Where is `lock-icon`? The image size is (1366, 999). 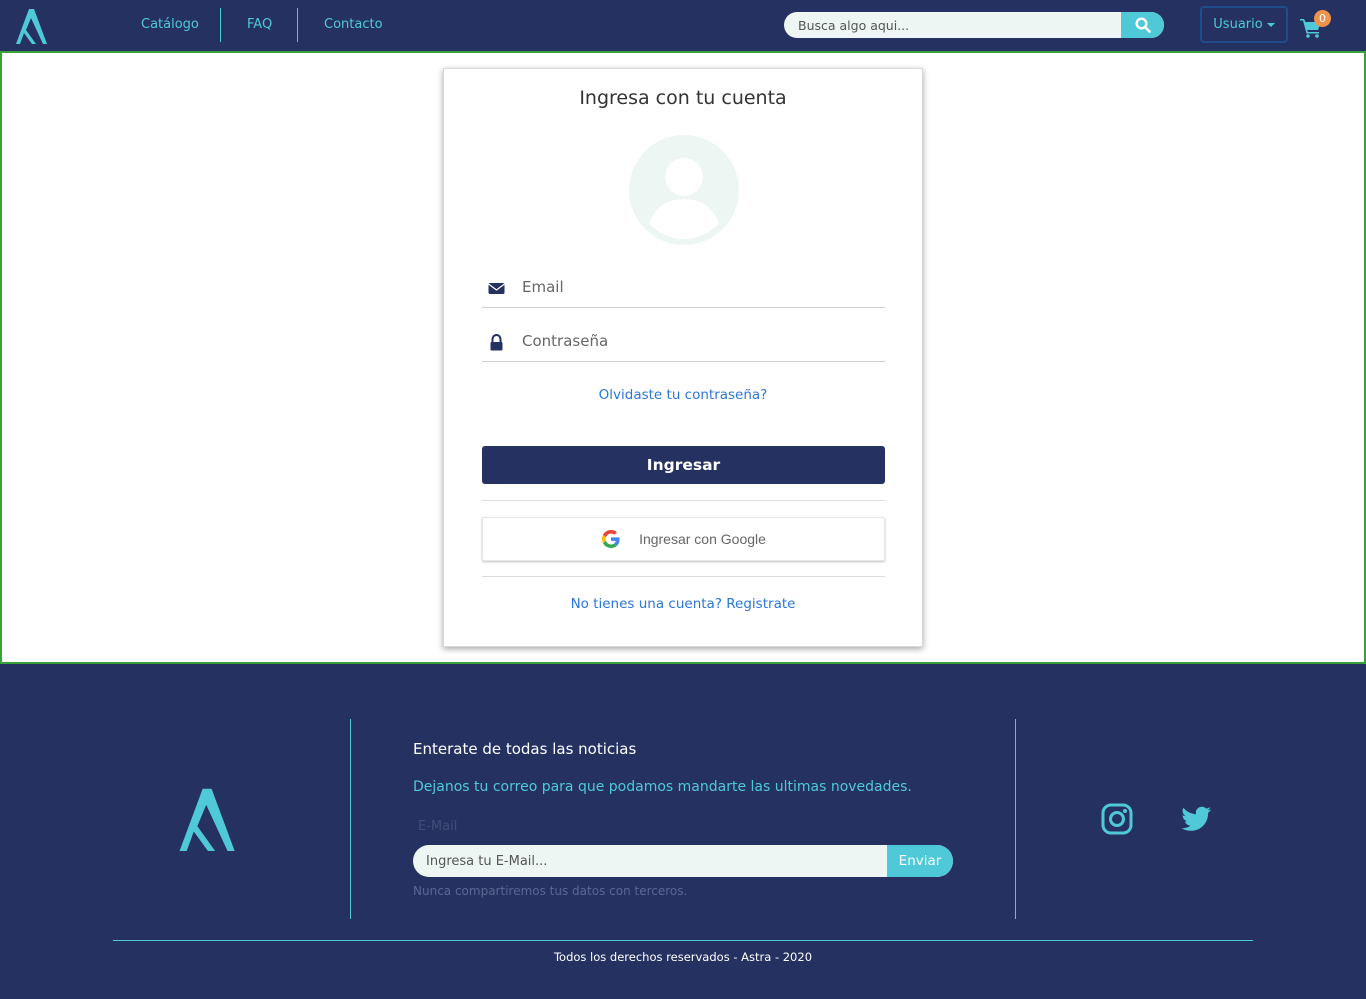 lock-icon is located at coordinates (496, 342).